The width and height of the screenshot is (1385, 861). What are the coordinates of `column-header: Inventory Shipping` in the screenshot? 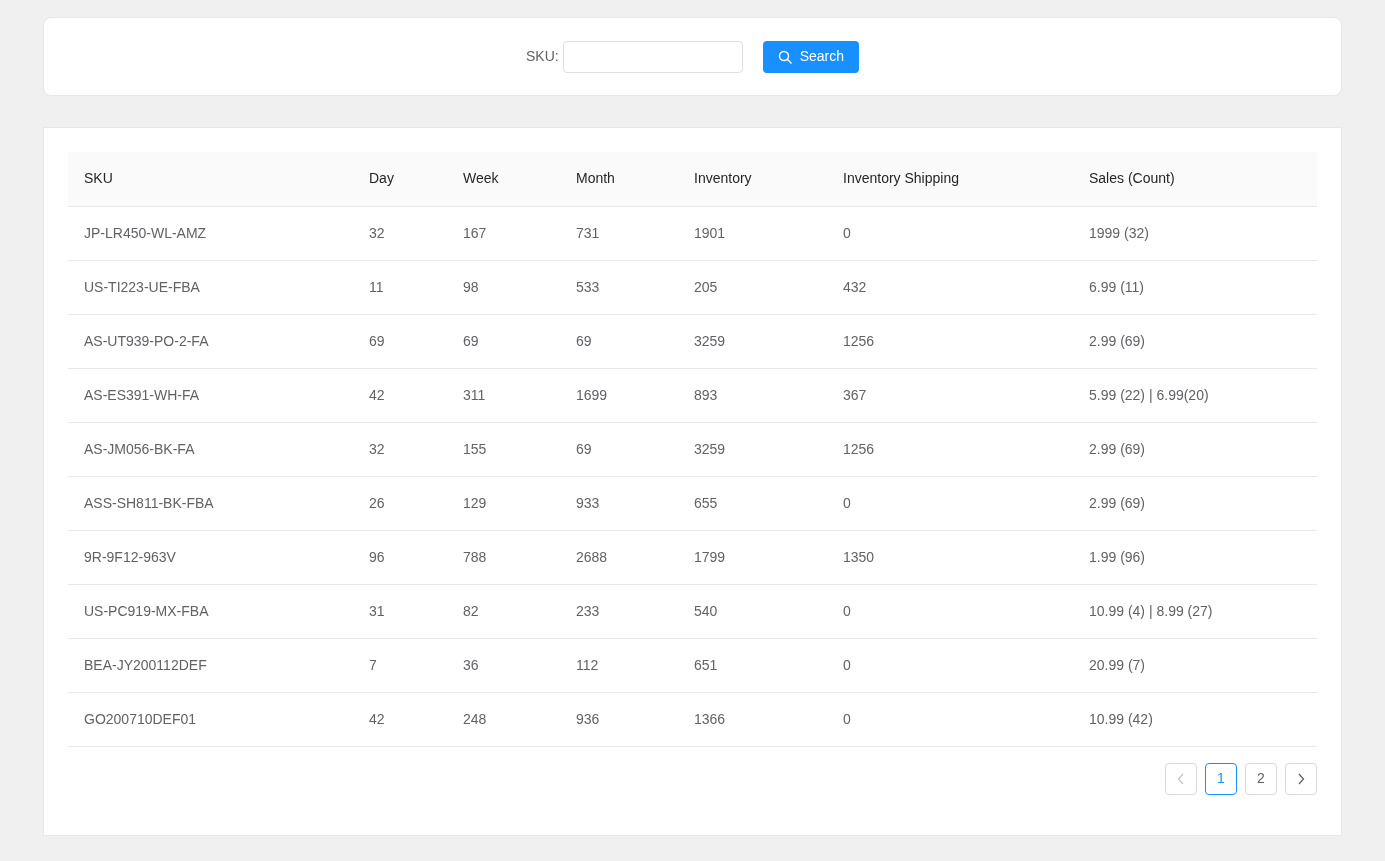 It's located at (950, 179).